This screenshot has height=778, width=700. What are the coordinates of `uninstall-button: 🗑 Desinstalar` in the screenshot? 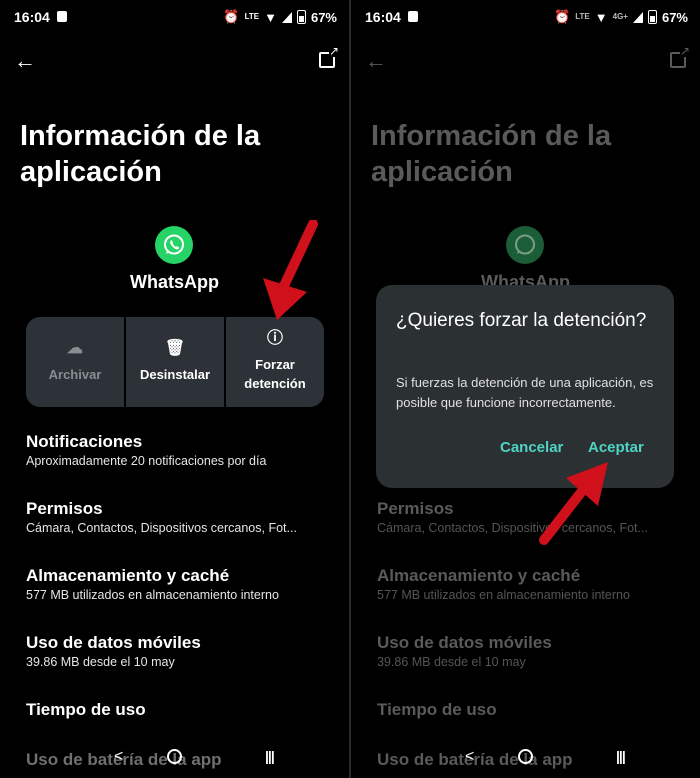 It's located at (176, 362).